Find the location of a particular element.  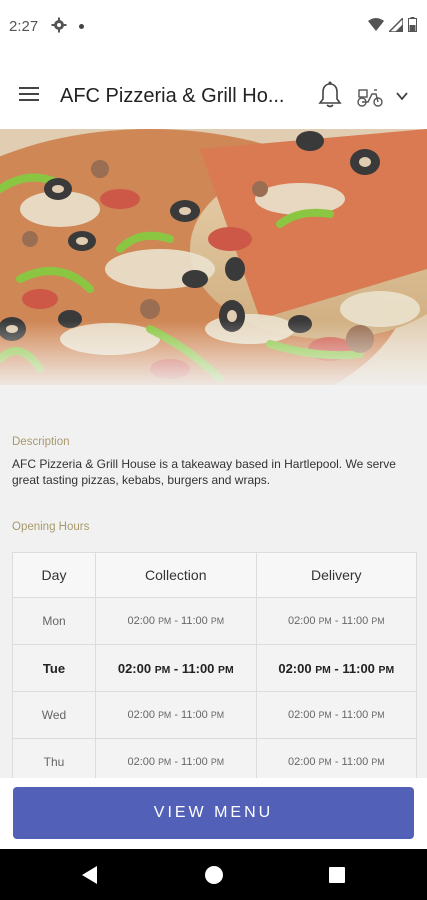

settings-gear-icon is located at coordinates (59, 25).